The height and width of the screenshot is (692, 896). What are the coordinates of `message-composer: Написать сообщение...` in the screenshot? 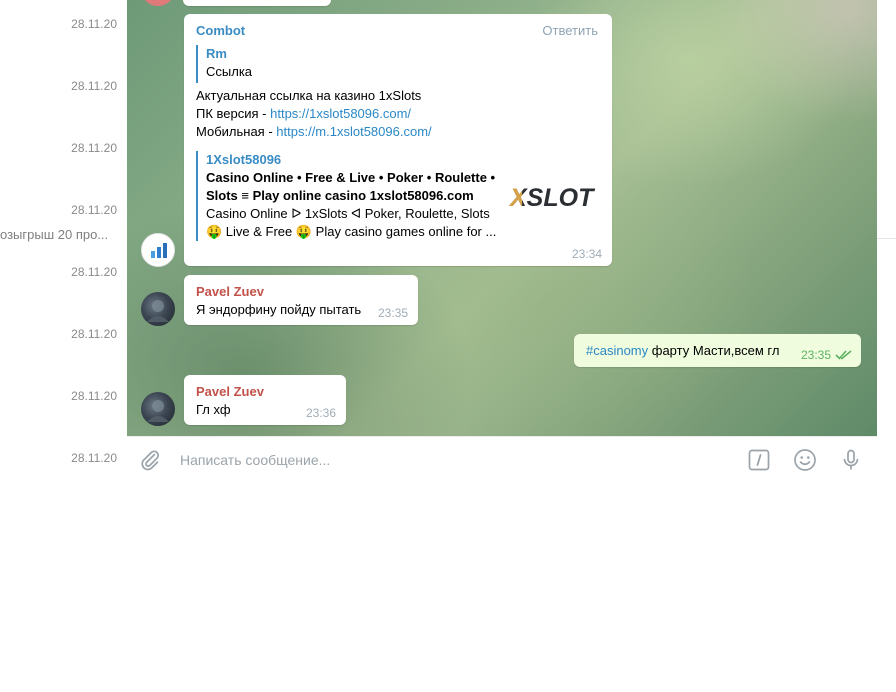 It's located at (502, 459).